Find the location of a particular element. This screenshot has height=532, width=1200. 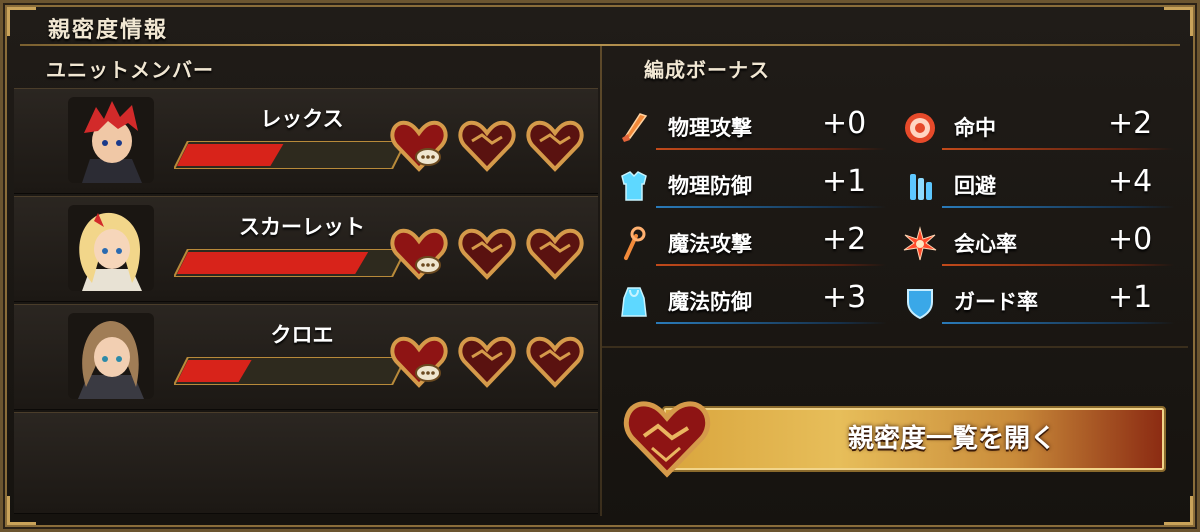

stat-magic-attack: 魔法攻撃 +2 is located at coordinates (751, 245).